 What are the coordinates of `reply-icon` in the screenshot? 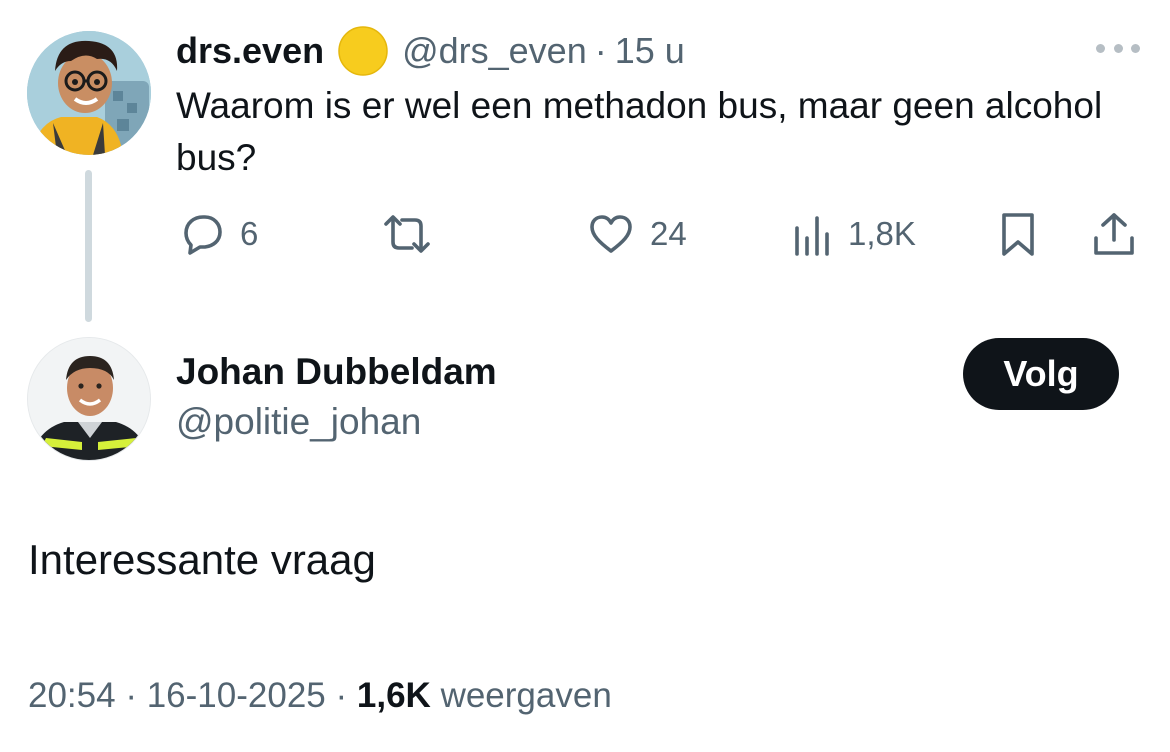 It's located at (202, 234).